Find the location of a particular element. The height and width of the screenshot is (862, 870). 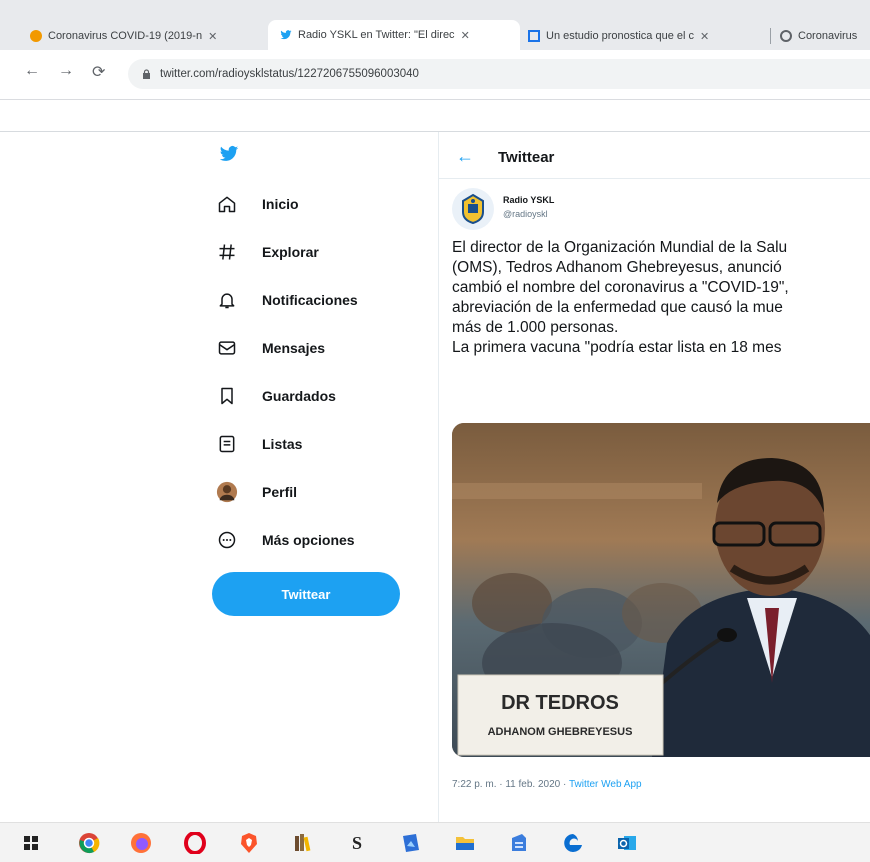

author-handle: @radioyskl is located at coordinates (525, 214).